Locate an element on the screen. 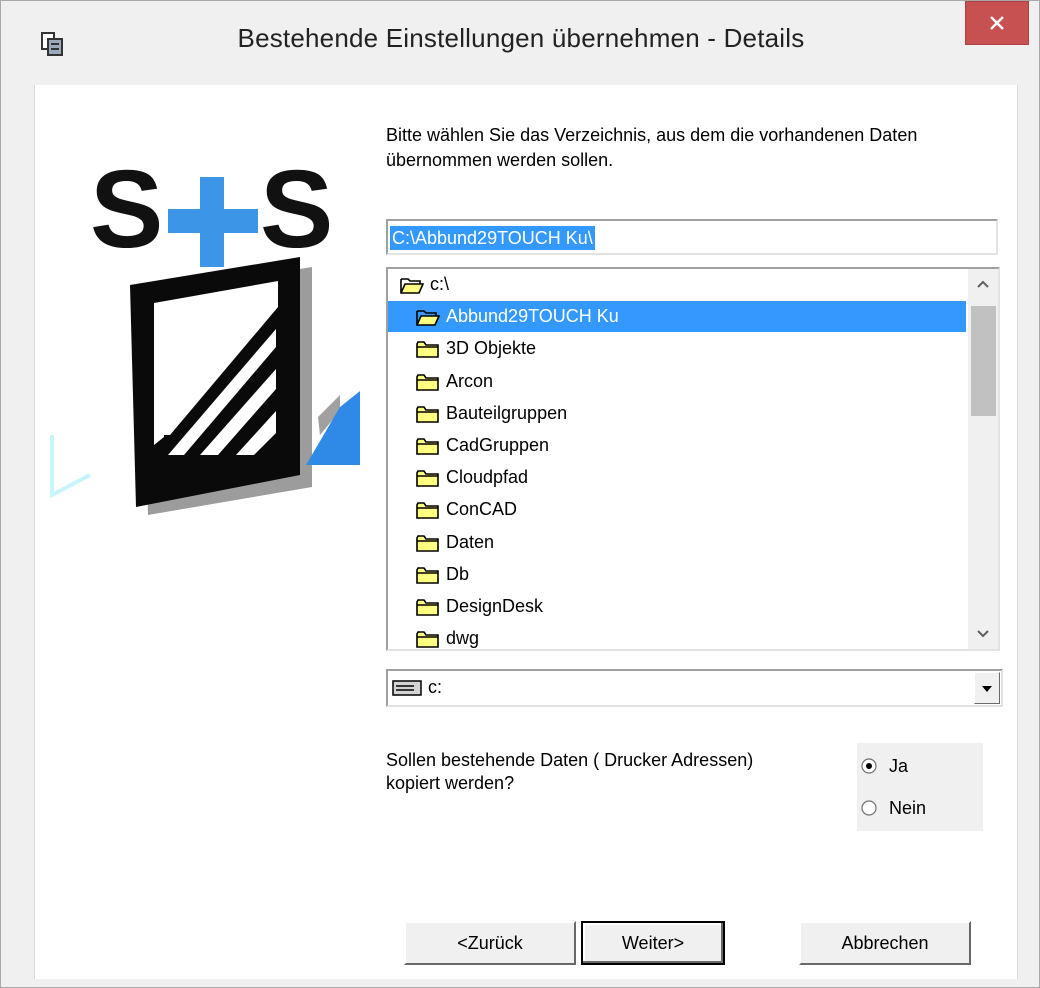 This screenshot has width=1040, height=988. directory-list-item: Bauteilgruppen is located at coordinates (677, 413).